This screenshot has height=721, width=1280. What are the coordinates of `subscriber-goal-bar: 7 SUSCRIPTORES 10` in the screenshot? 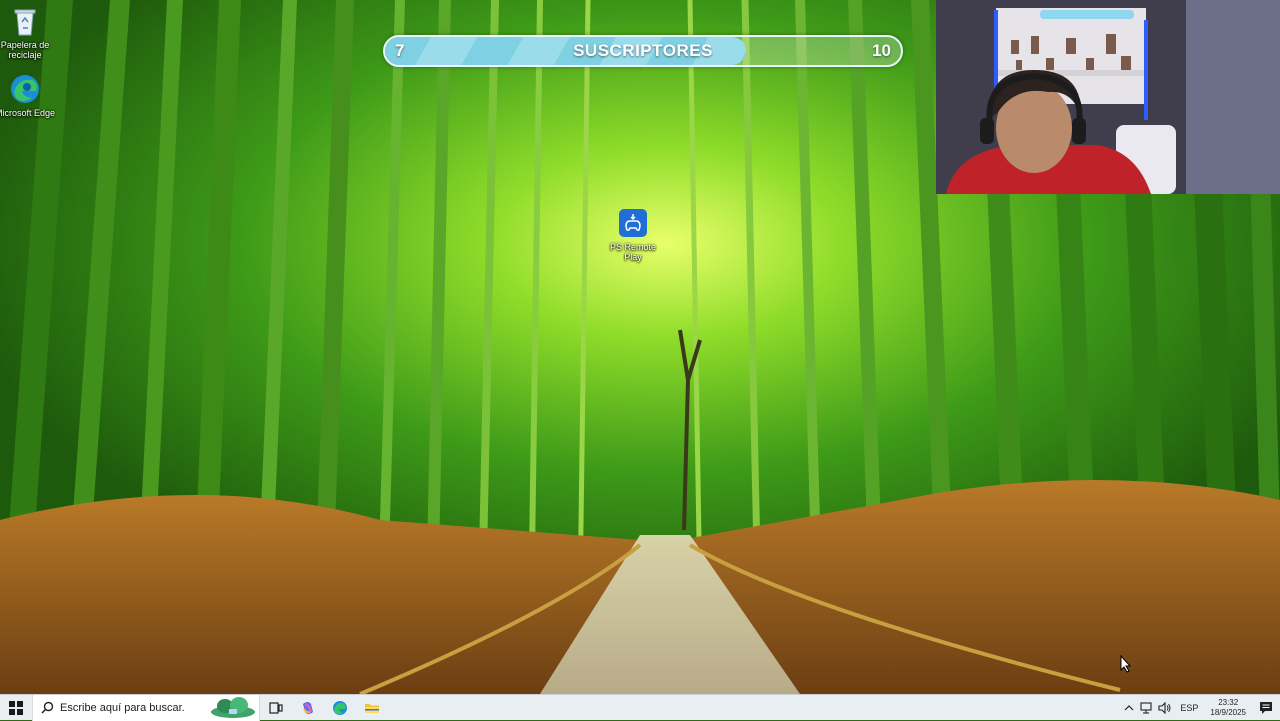 It's located at (643, 51).